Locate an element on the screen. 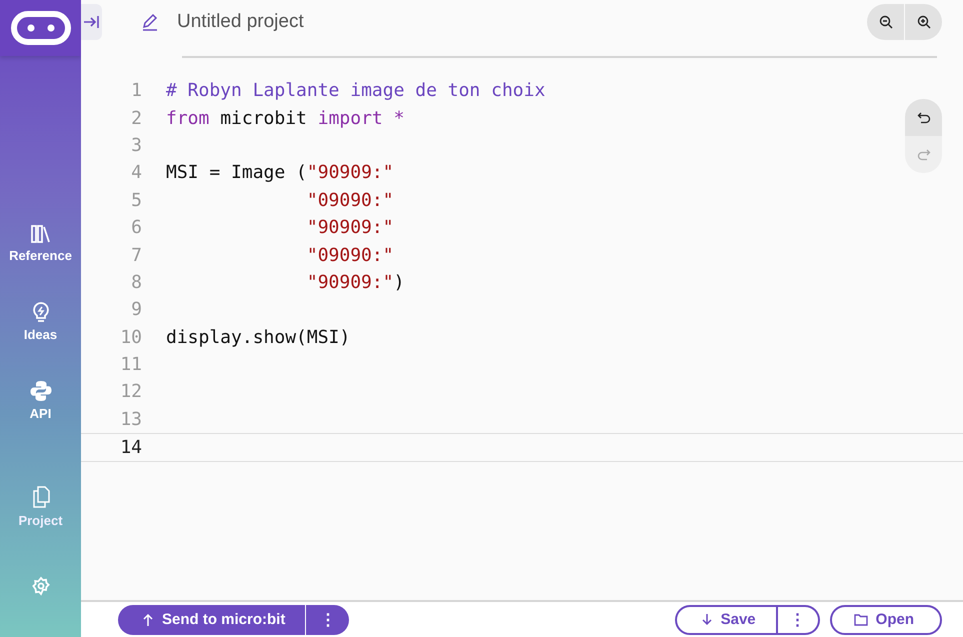 This screenshot has height=637, width=963. code-line: MSI = Image ("90909:" is located at coordinates (280, 173).